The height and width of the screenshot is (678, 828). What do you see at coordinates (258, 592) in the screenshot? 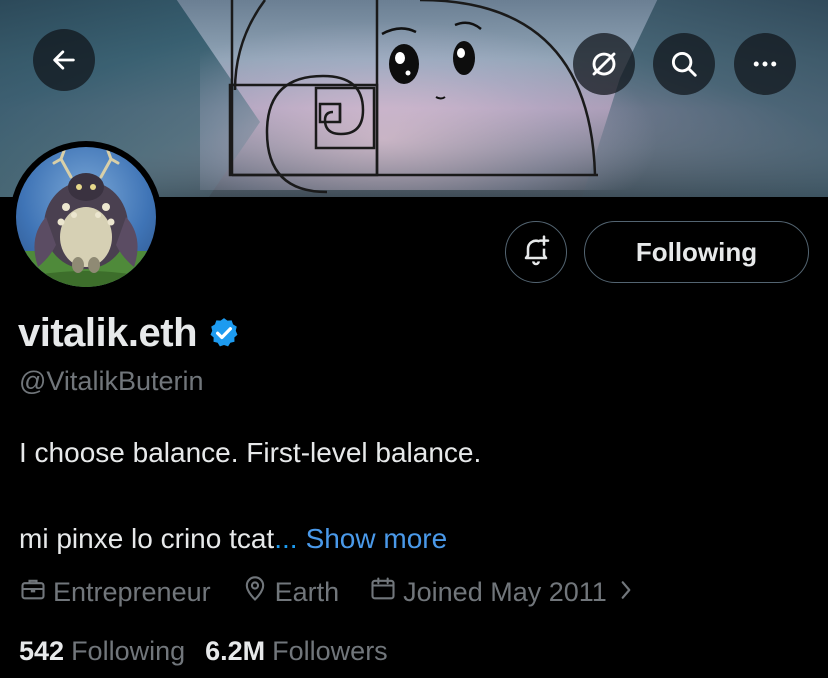
I see `location-pin-icon` at bounding box center [258, 592].